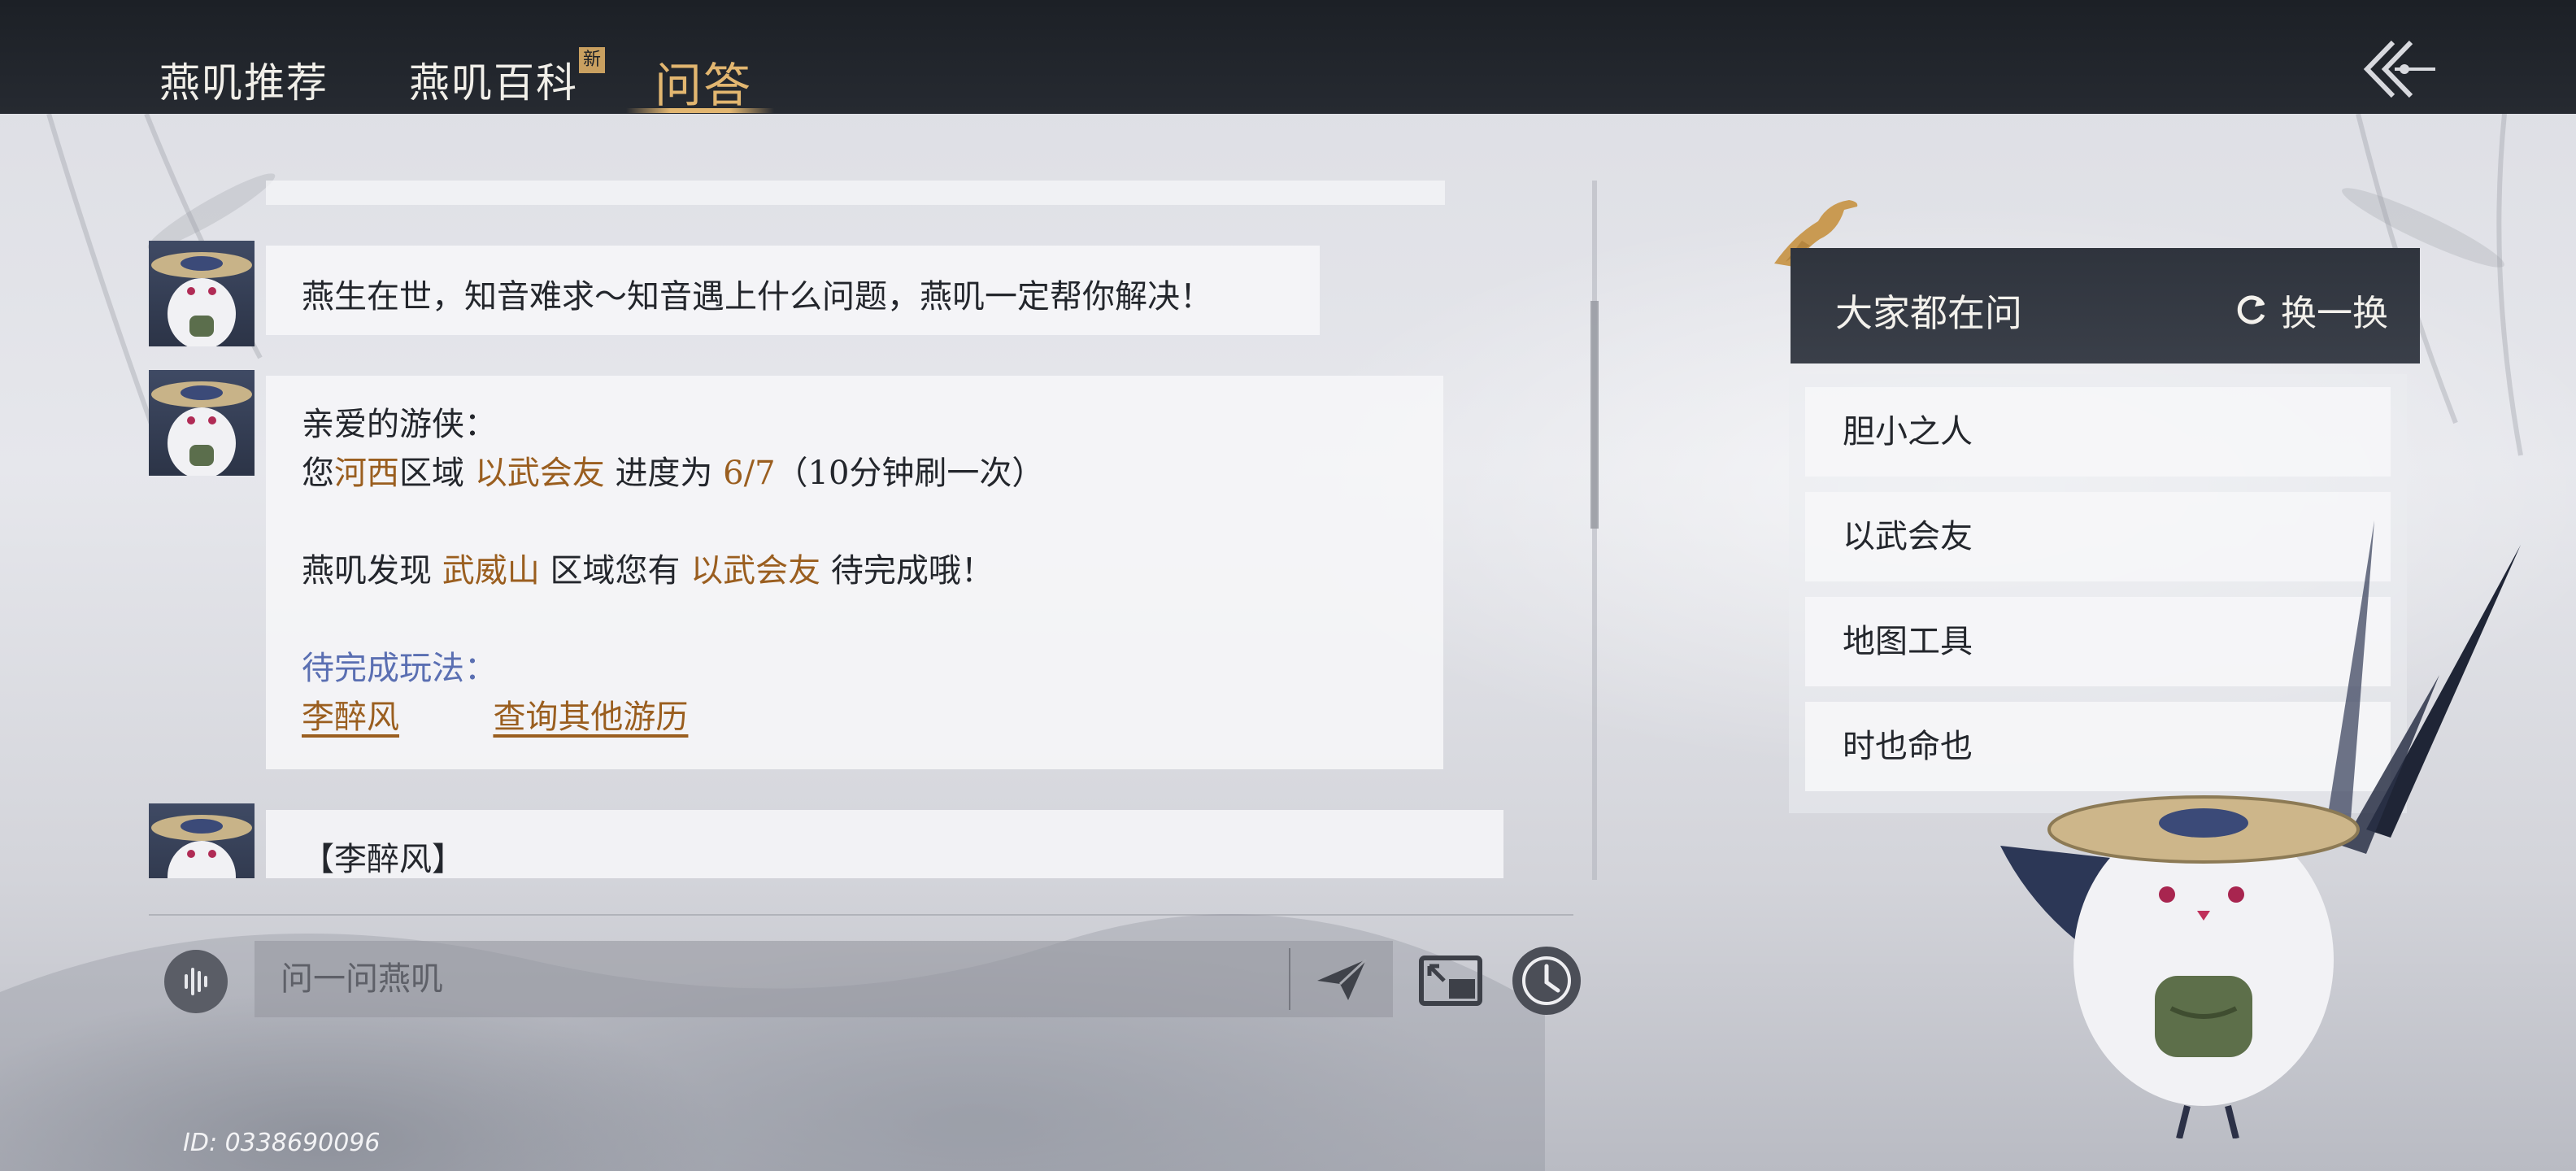 This screenshot has height=1171, width=2576. I want to click on message-text: 【李醉风】, so click(383, 860).